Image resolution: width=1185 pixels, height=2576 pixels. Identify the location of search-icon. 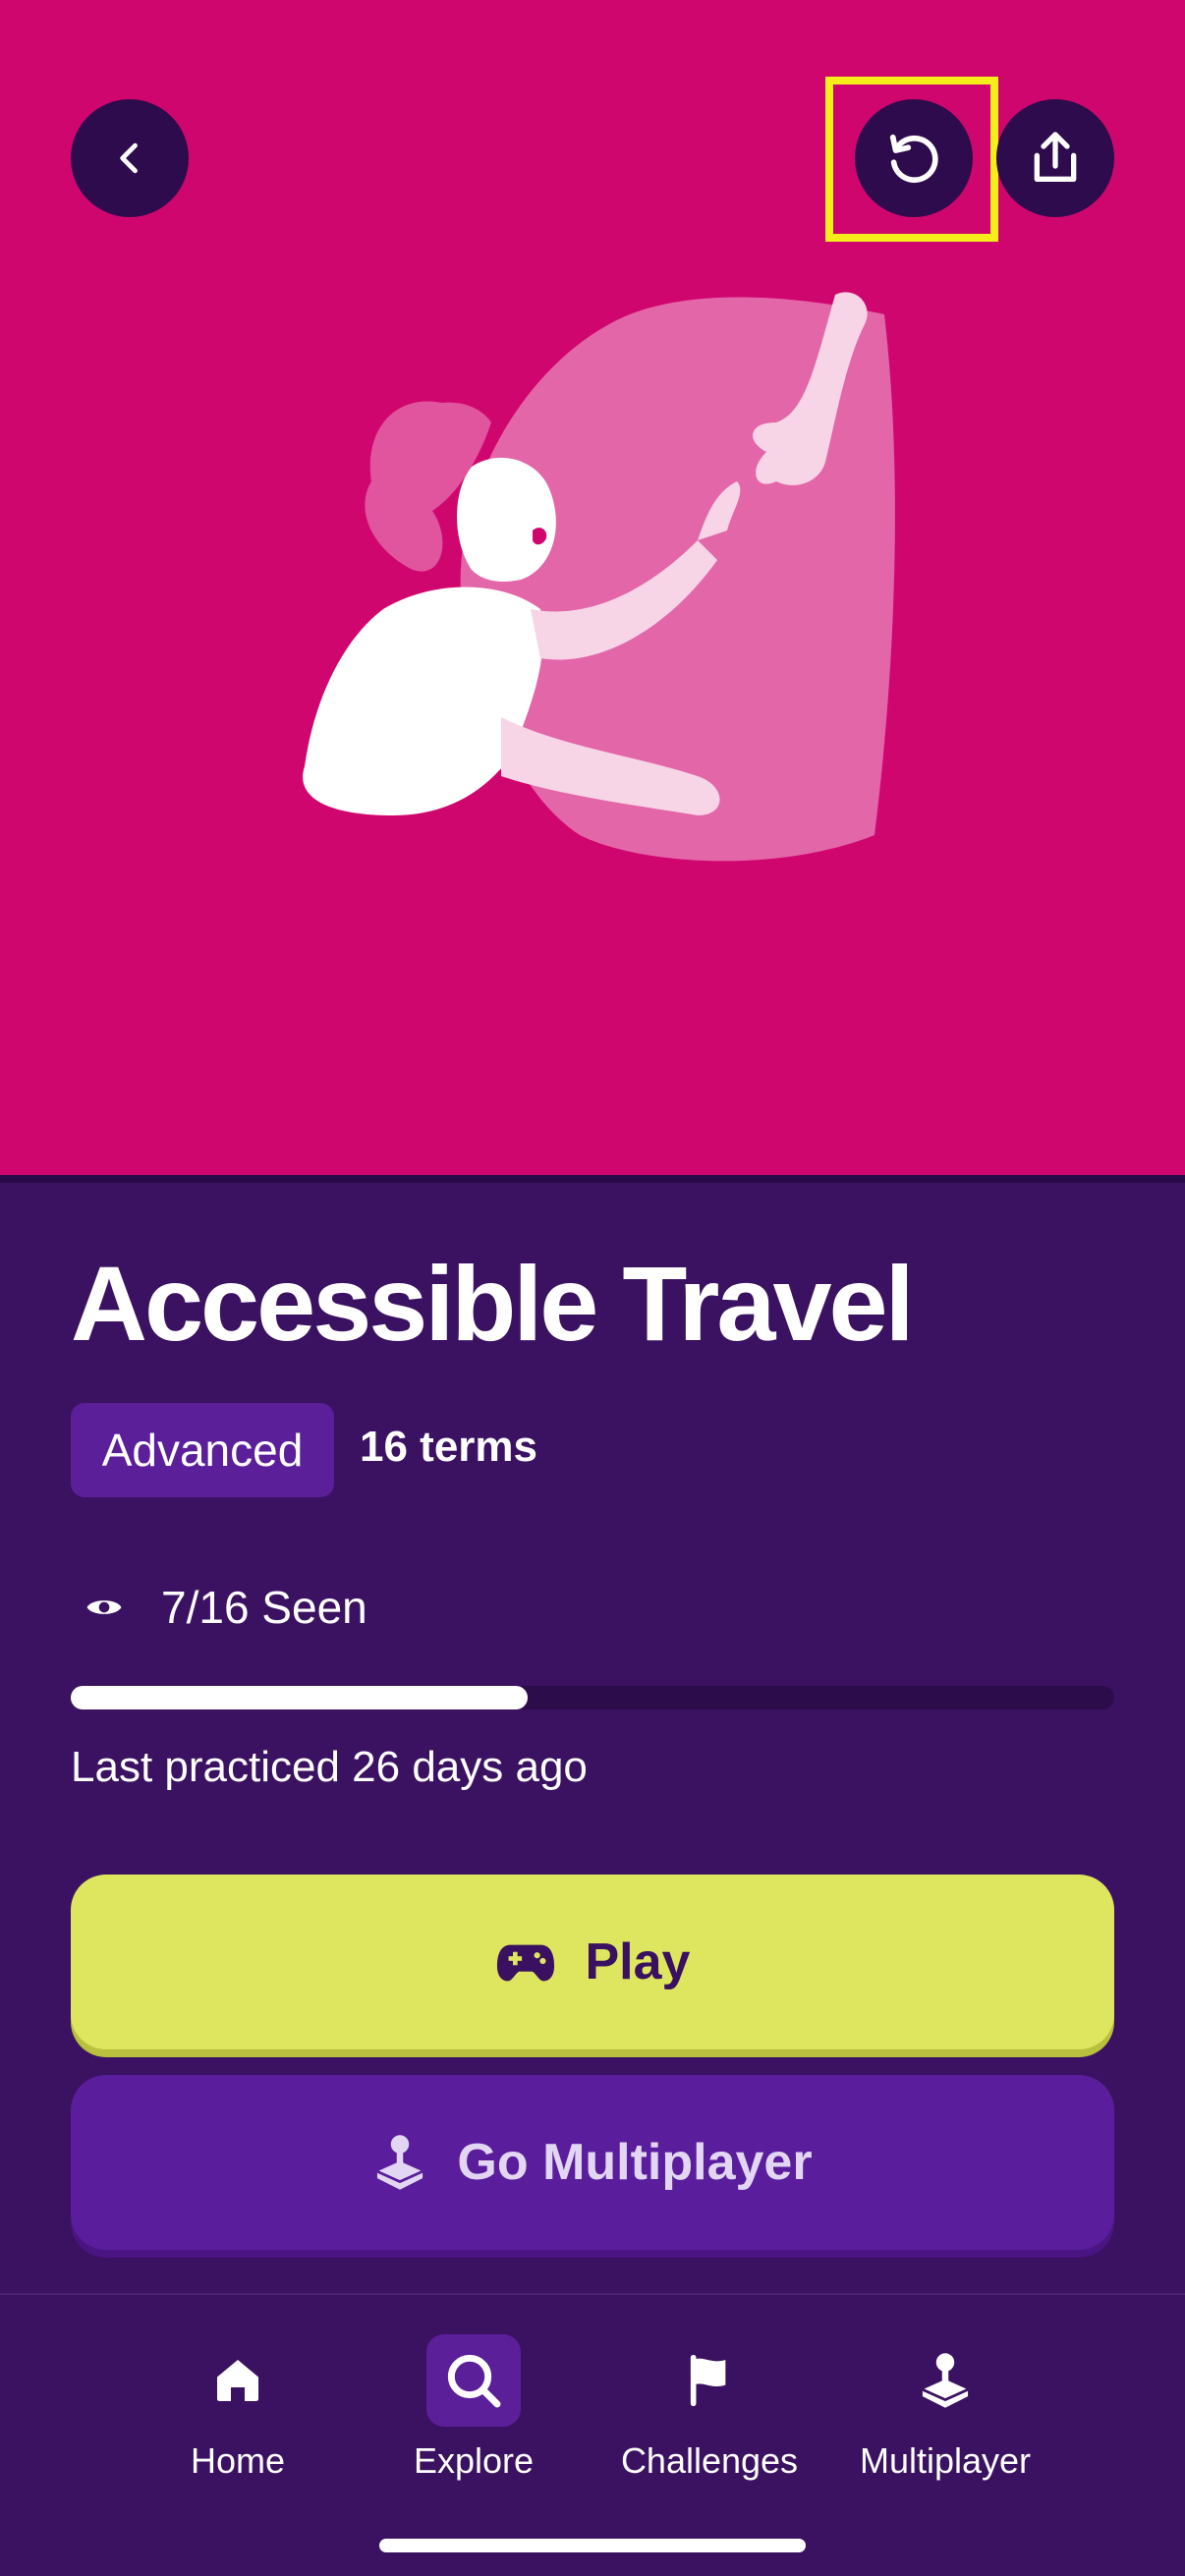
(474, 2381).